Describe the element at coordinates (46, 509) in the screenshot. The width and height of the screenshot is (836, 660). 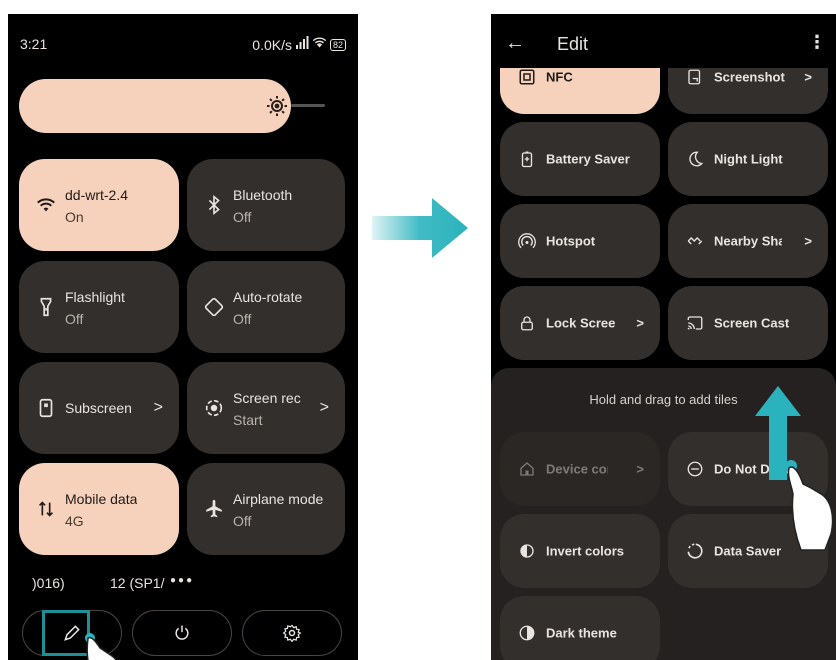
I see `mobile-data-icon` at that location.